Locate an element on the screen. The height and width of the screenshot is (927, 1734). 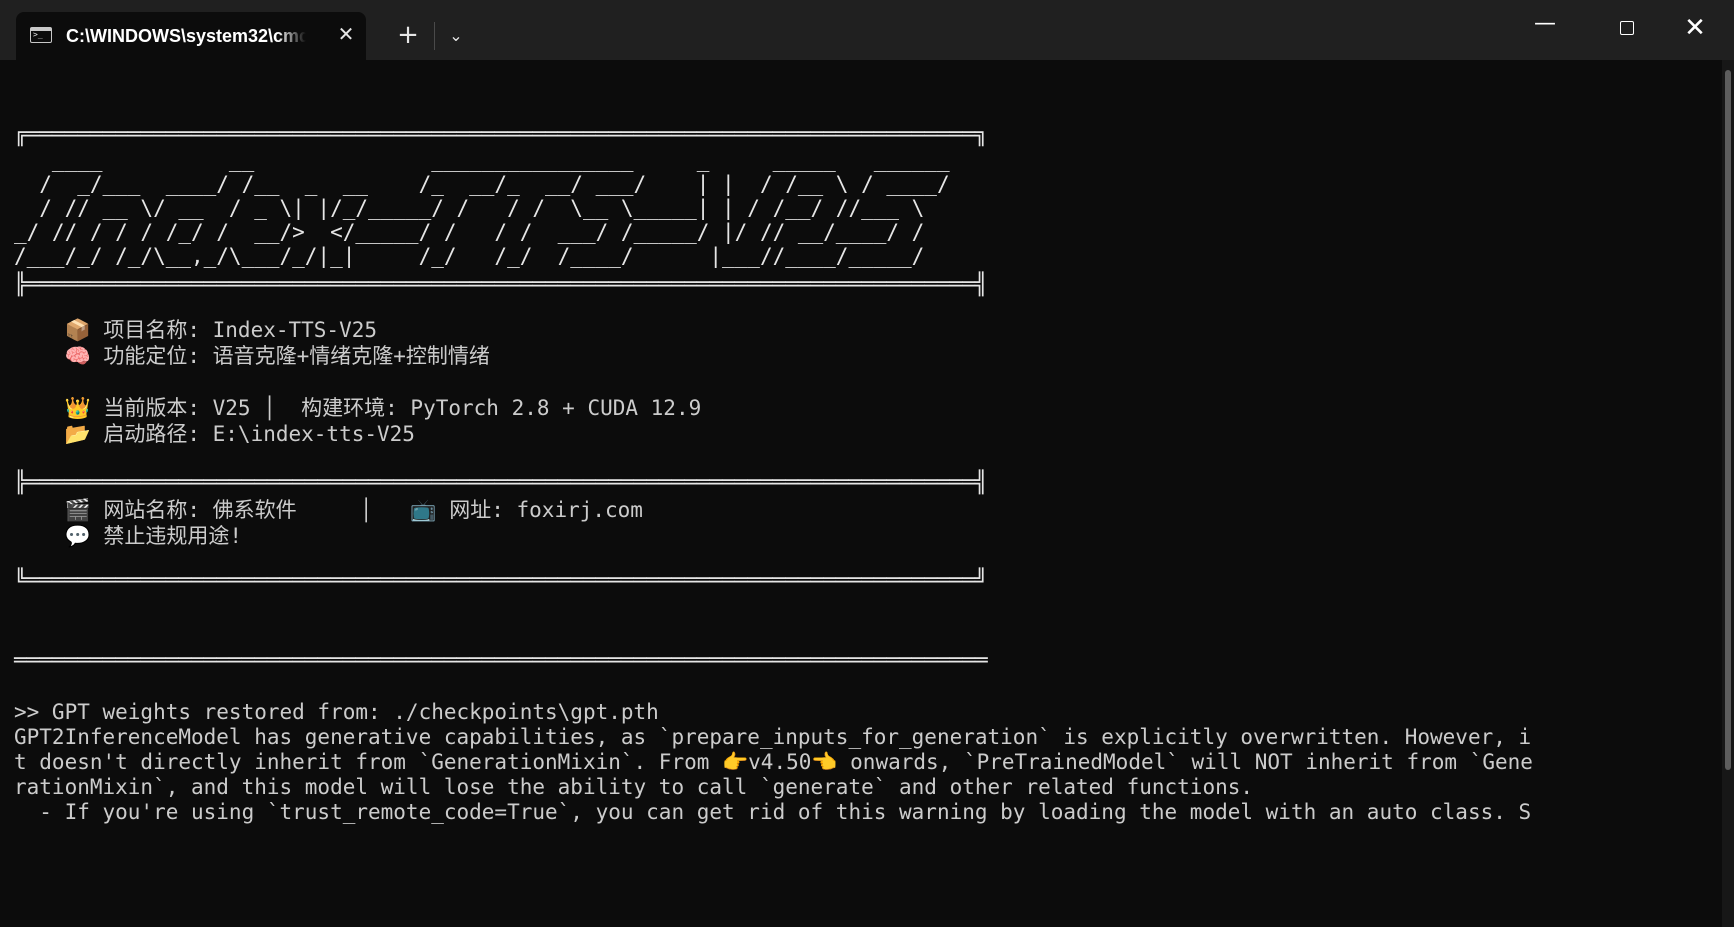
function-line: 🧠 功能定位: 语音克隆+情绪克隆+控制情绪 is located at coordinates (252, 356).